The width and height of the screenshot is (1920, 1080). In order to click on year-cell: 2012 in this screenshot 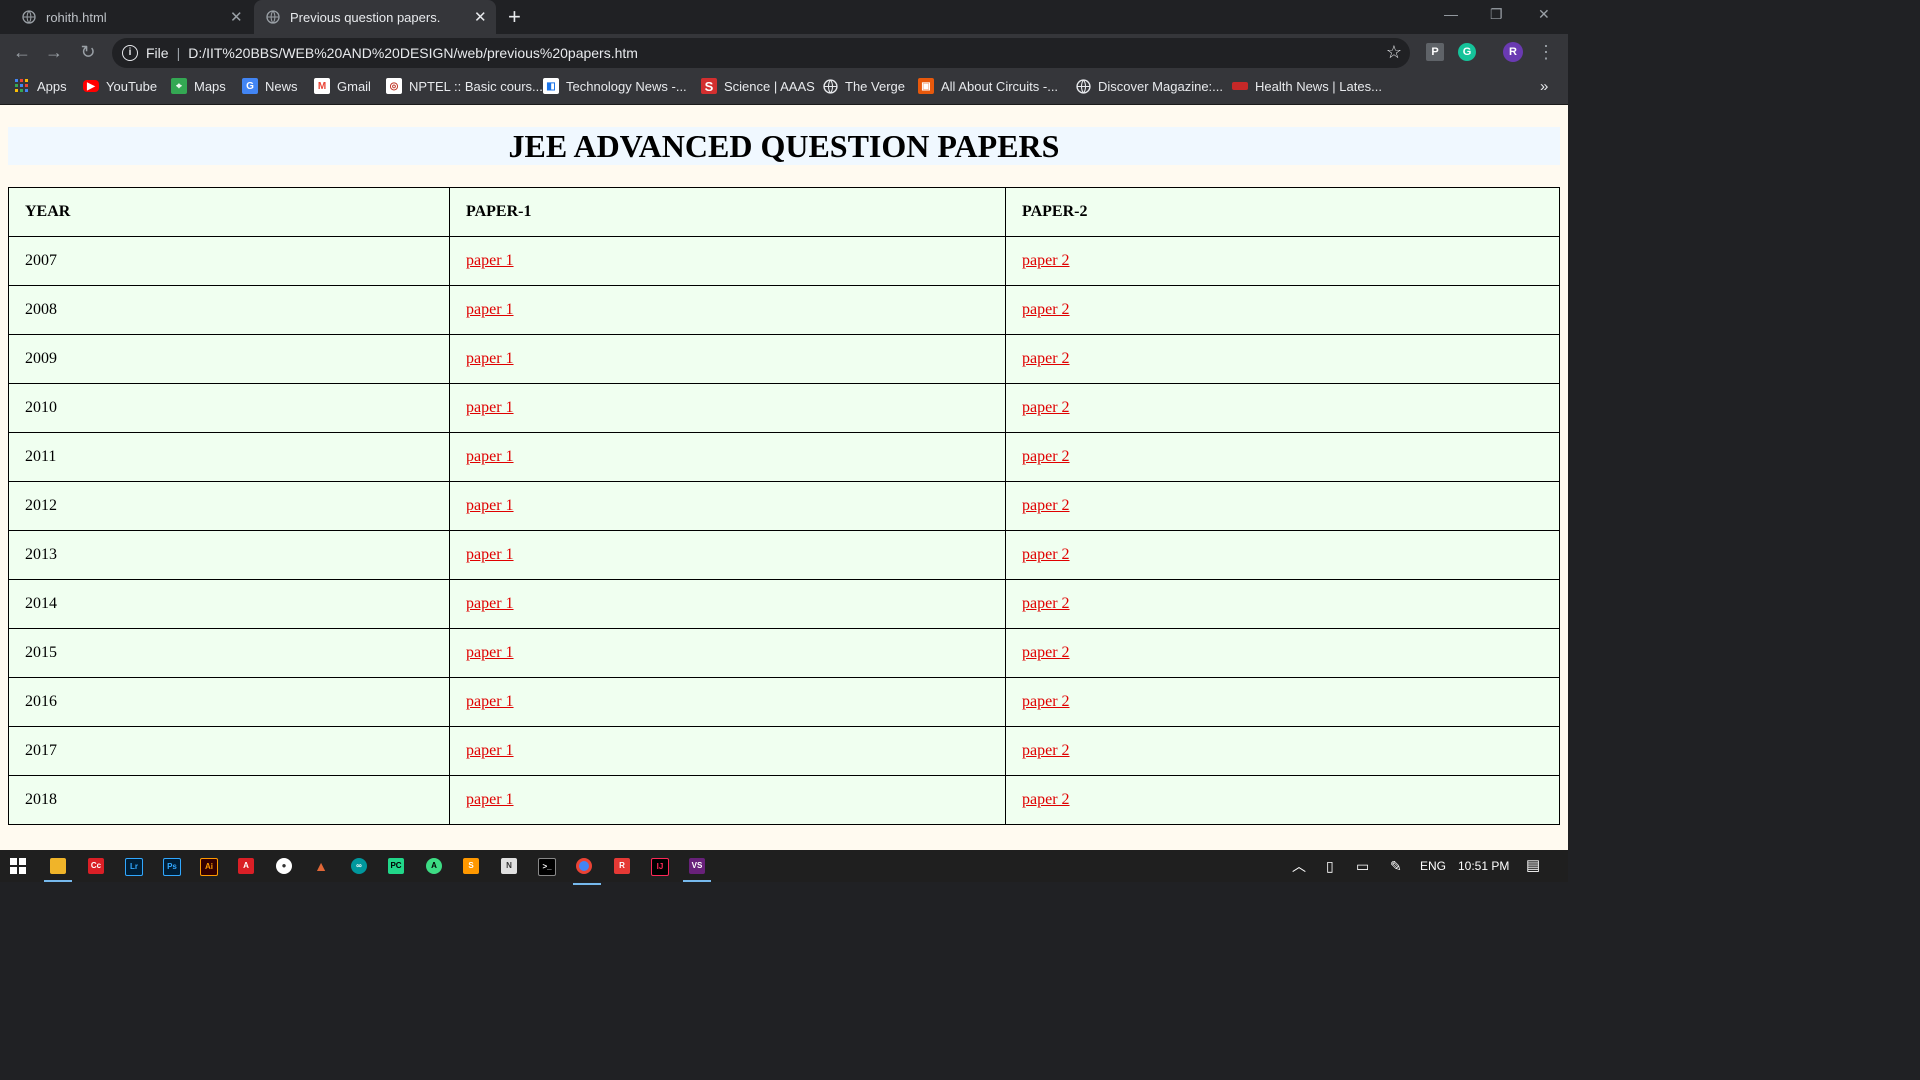, I will do `click(229, 506)`.